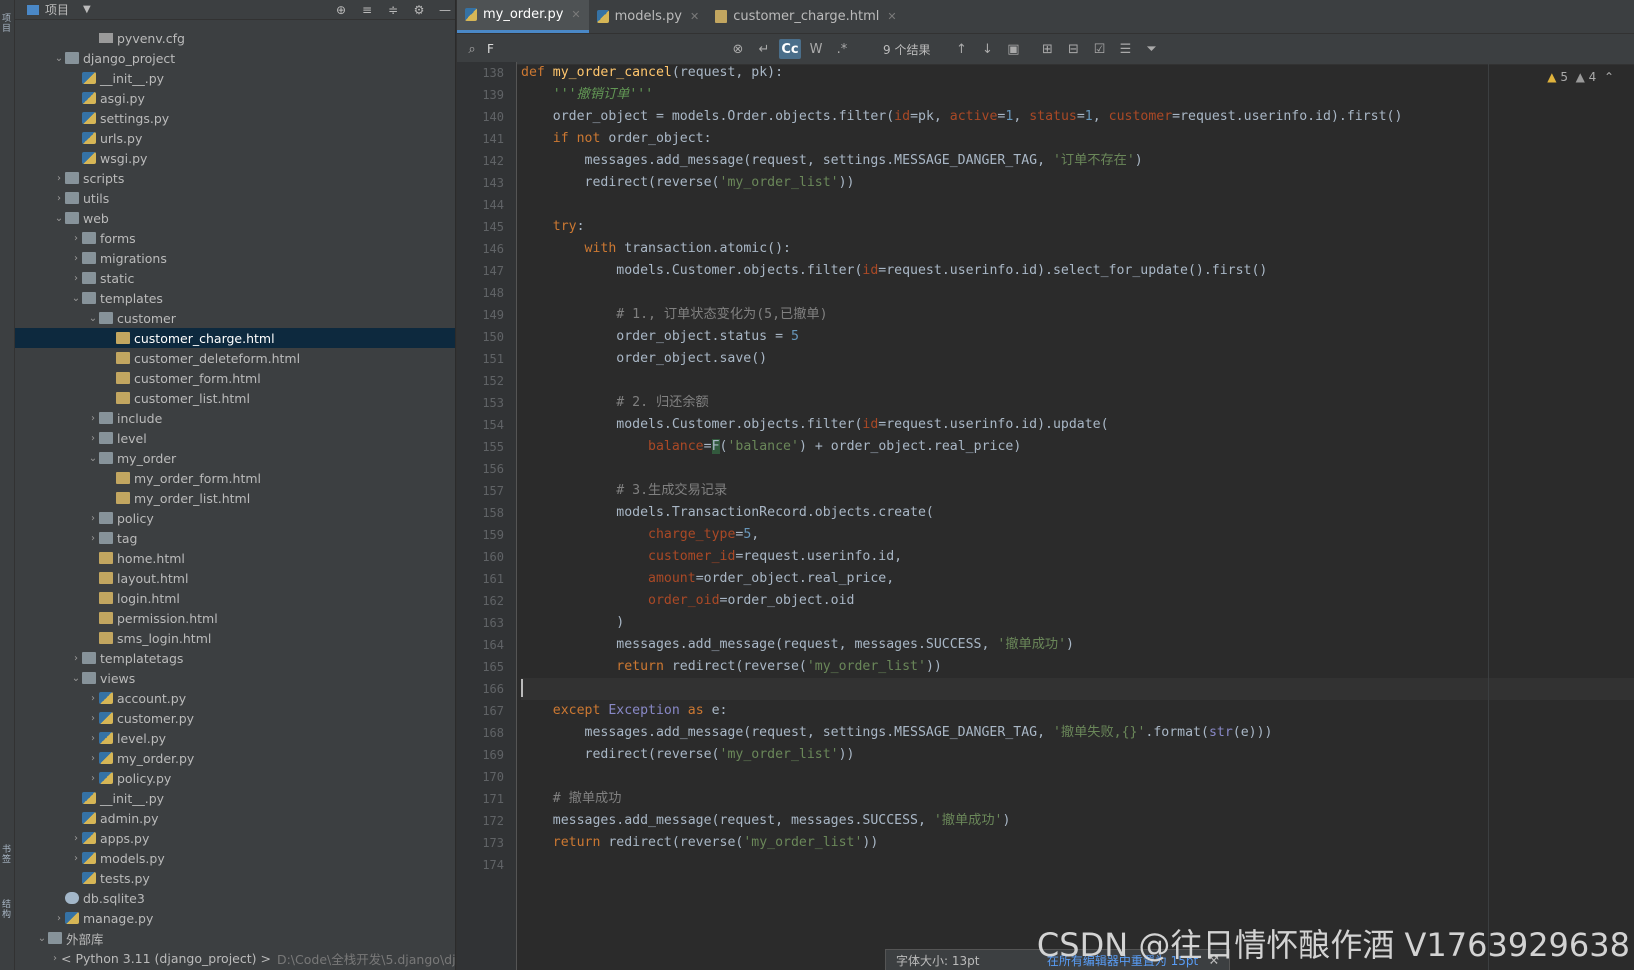 This screenshot has width=1634, height=970. Describe the element at coordinates (816, 49) in the screenshot. I see `words-button: W` at that location.